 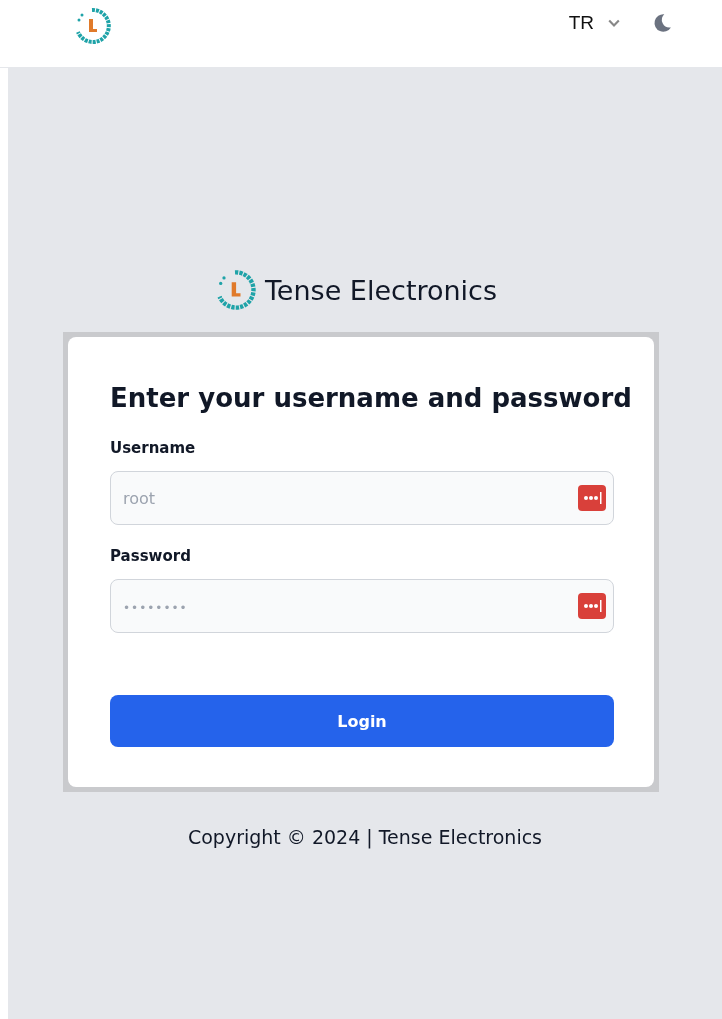 What do you see at coordinates (153, 448) in the screenshot?
I see `field-label: Username` at bounding box center [153, 448].